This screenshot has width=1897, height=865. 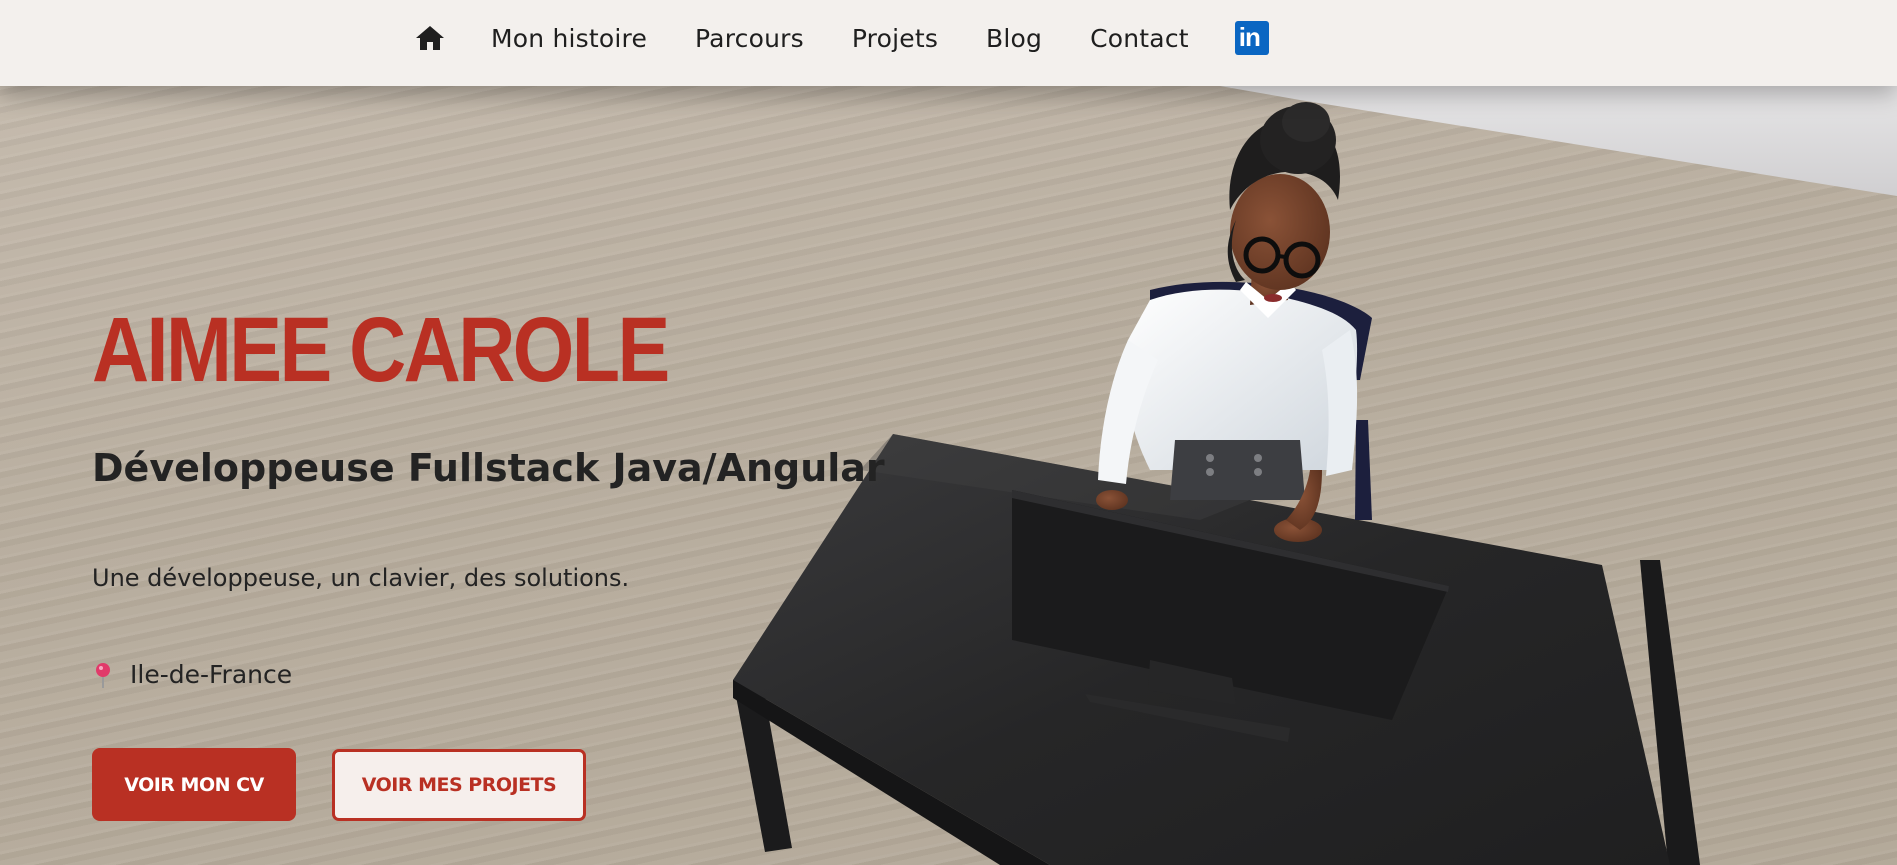 What do you see at coordinates (569, 38) in the screenshot?
I see `nav-link-mon-histoire: Mon histoire` at bounding box center [569, 38].